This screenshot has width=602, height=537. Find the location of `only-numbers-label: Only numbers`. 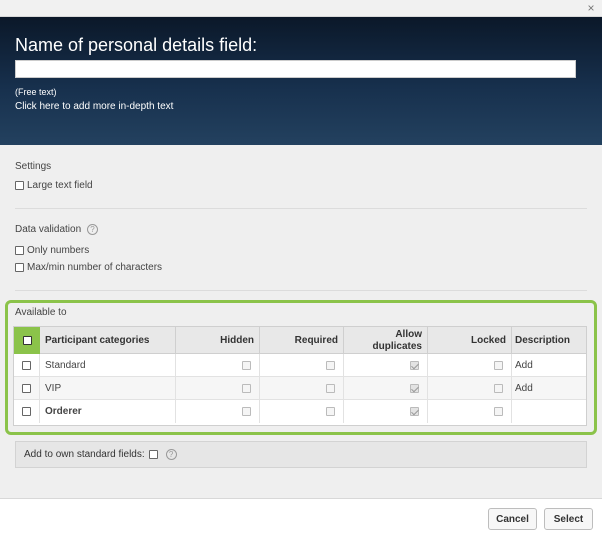

only-numbers-label: Only numbers is located at coordinates (58, 250).